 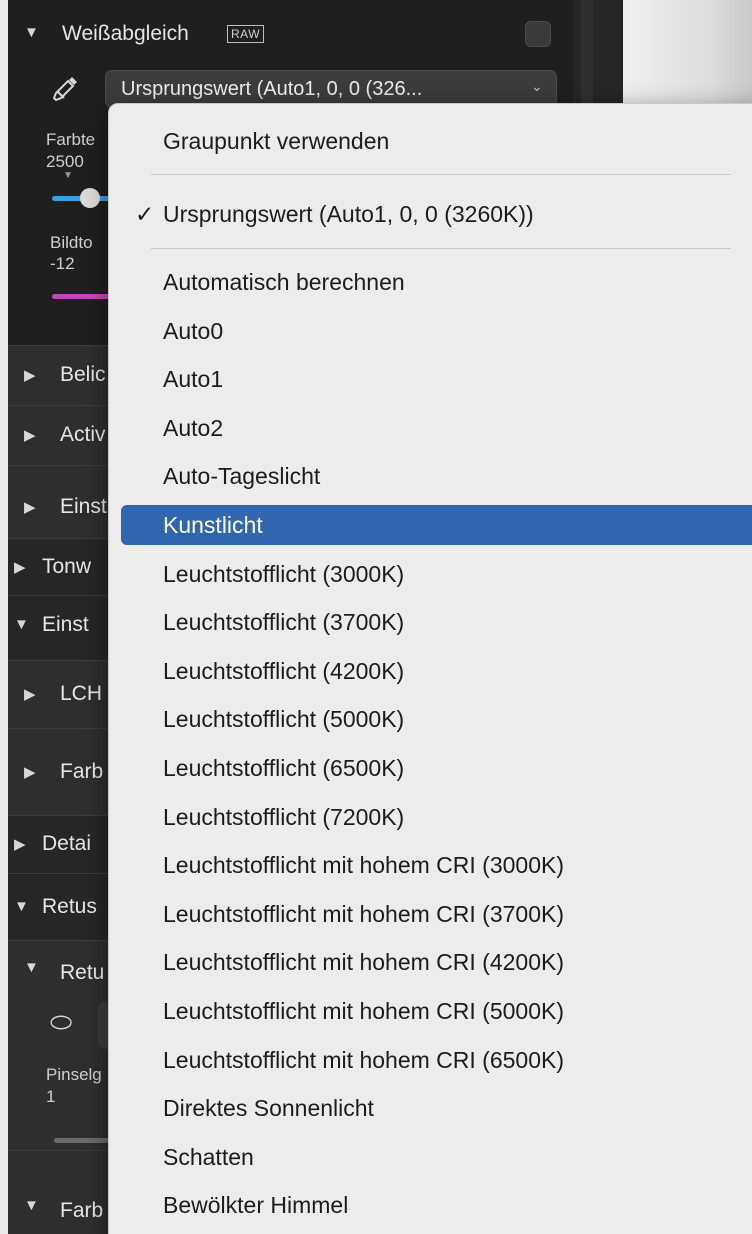 What do you see at coordinates (436, 622) in the screenshot?
I see `menu-item: Leuchtstofflicht (3700K)` at bounding box center [436, 622].